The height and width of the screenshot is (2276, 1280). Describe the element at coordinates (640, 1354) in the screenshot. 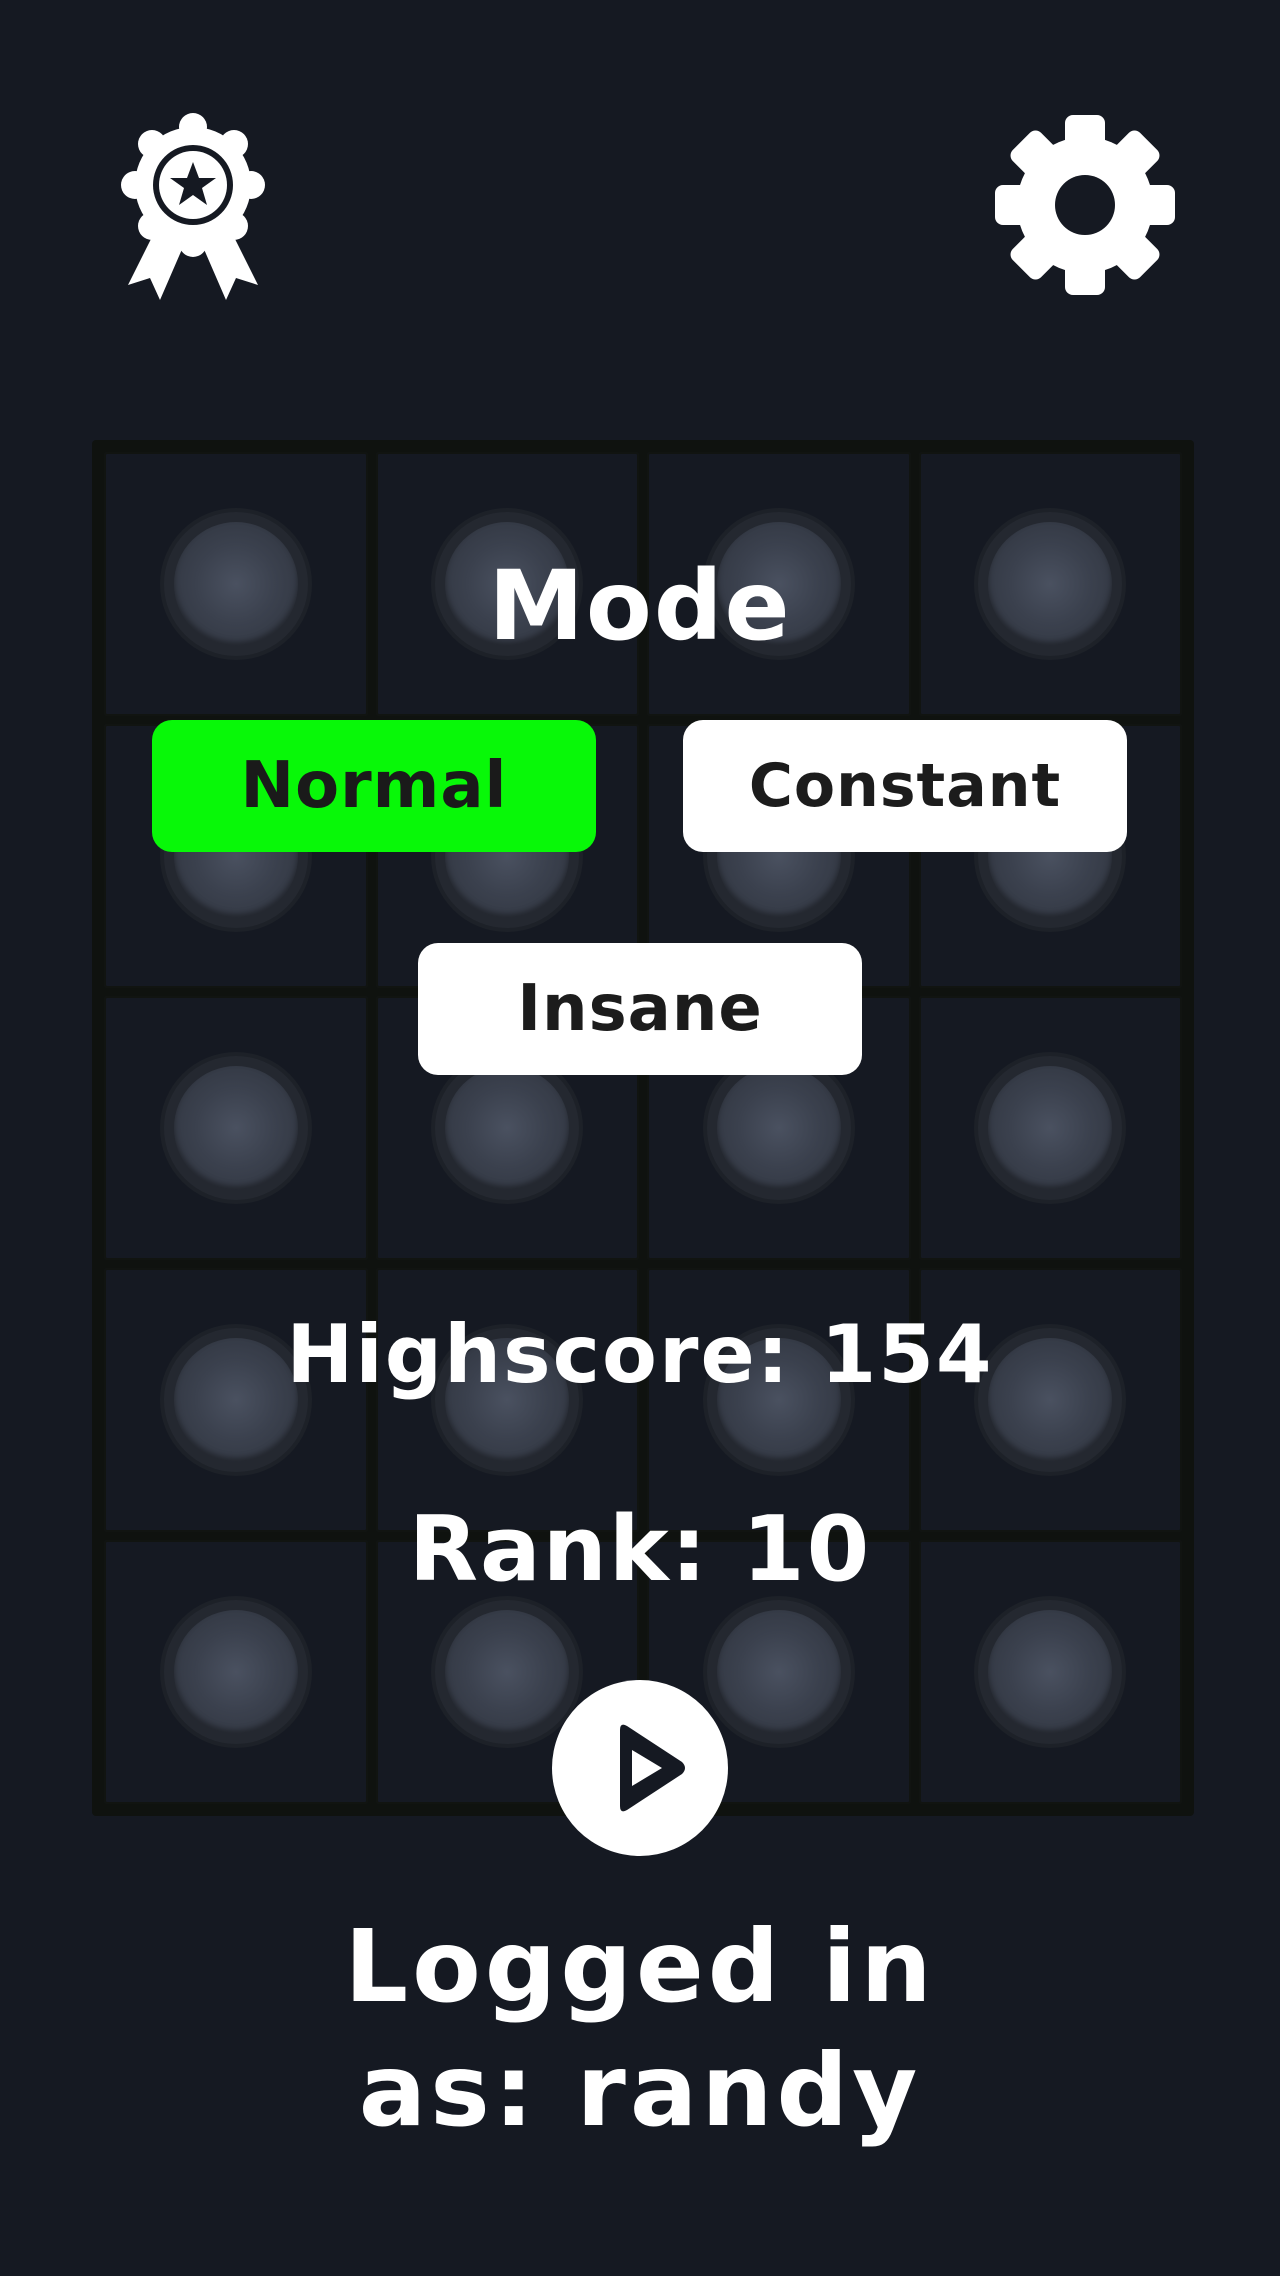

I see `highscore-text: Highscore: 154` at that location.